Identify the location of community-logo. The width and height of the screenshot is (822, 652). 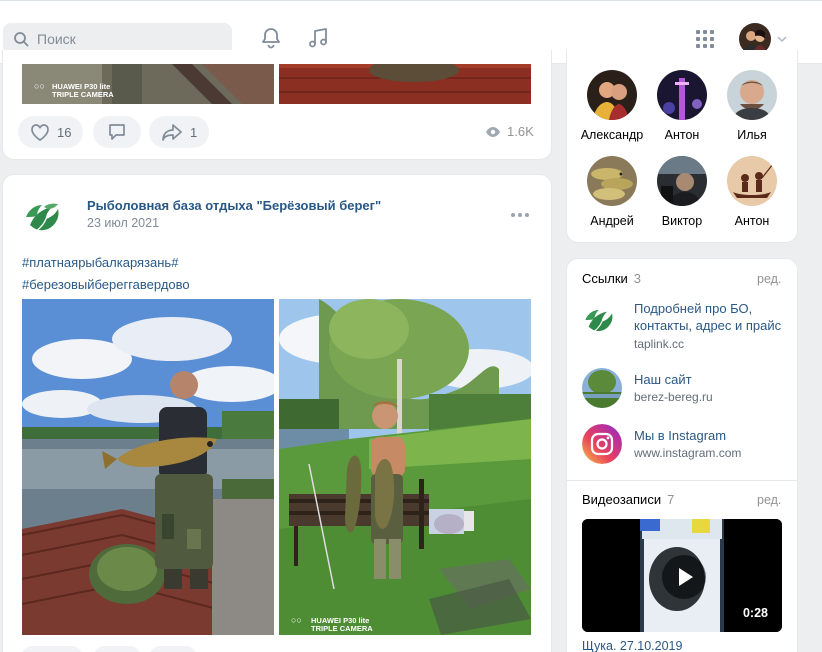
(46, 217).